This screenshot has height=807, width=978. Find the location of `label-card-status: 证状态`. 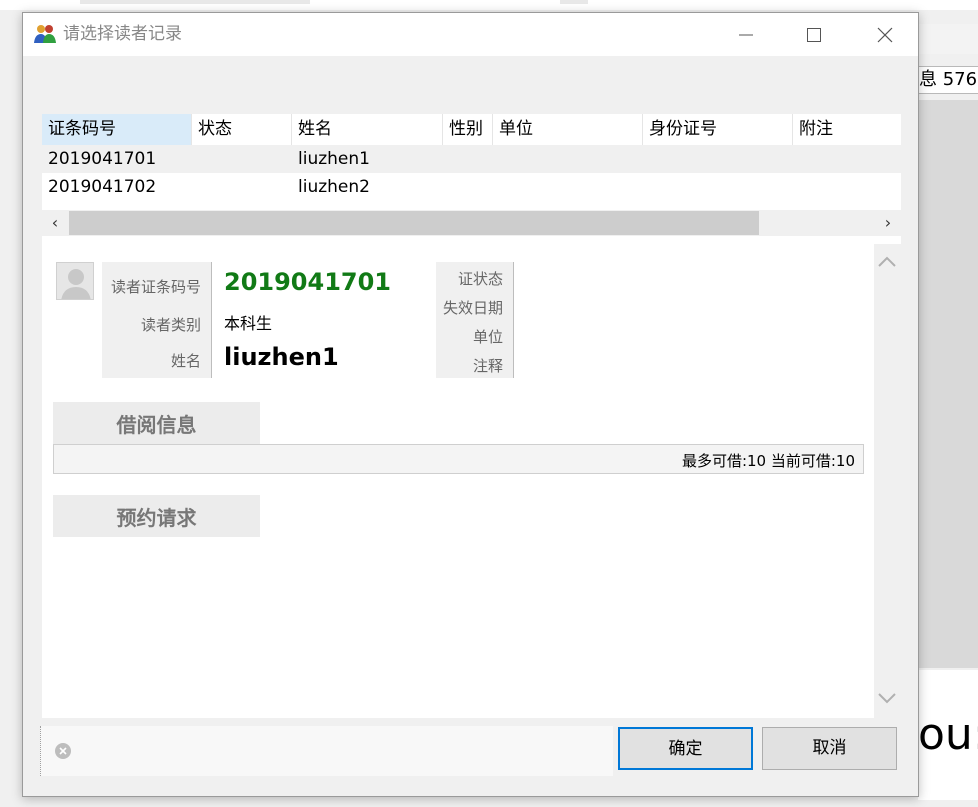

label-card-status: 证状态 is located at coordinates (480, 279).